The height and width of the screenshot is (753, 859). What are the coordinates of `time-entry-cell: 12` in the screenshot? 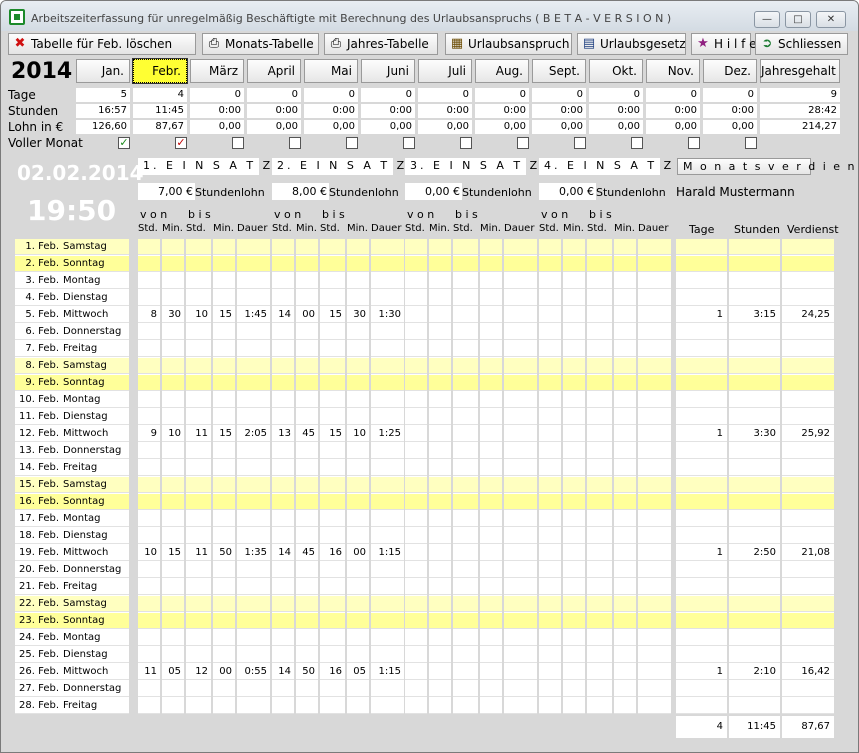 It's located at (198, 672).